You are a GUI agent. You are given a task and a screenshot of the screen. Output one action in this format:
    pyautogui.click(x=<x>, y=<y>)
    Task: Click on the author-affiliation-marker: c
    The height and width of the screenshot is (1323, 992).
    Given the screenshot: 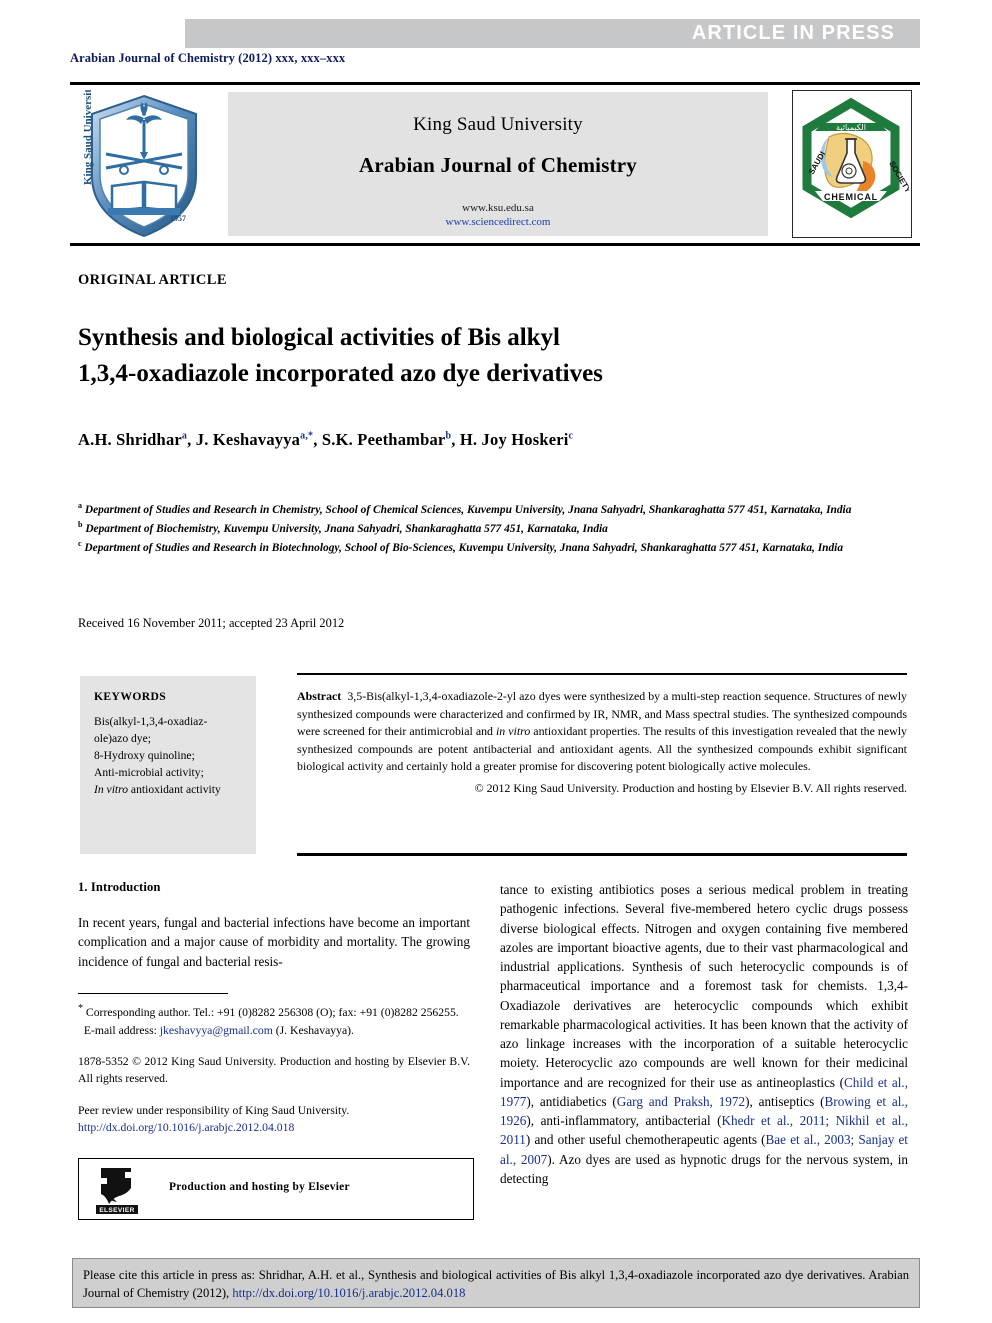 What is the action you would take?
    pyautogui.click(x=571, y=436)
    